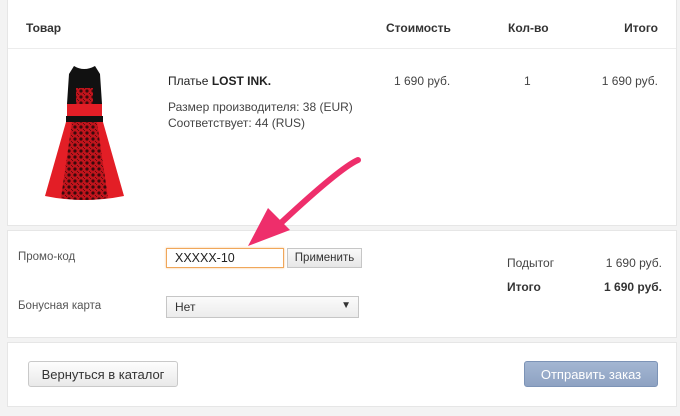 The height and width of the screenshot is (416, 680). Describe the element at coordinates (528, 28) in the screenshot. I see `column-header-quantity: Кол-во` at that location.